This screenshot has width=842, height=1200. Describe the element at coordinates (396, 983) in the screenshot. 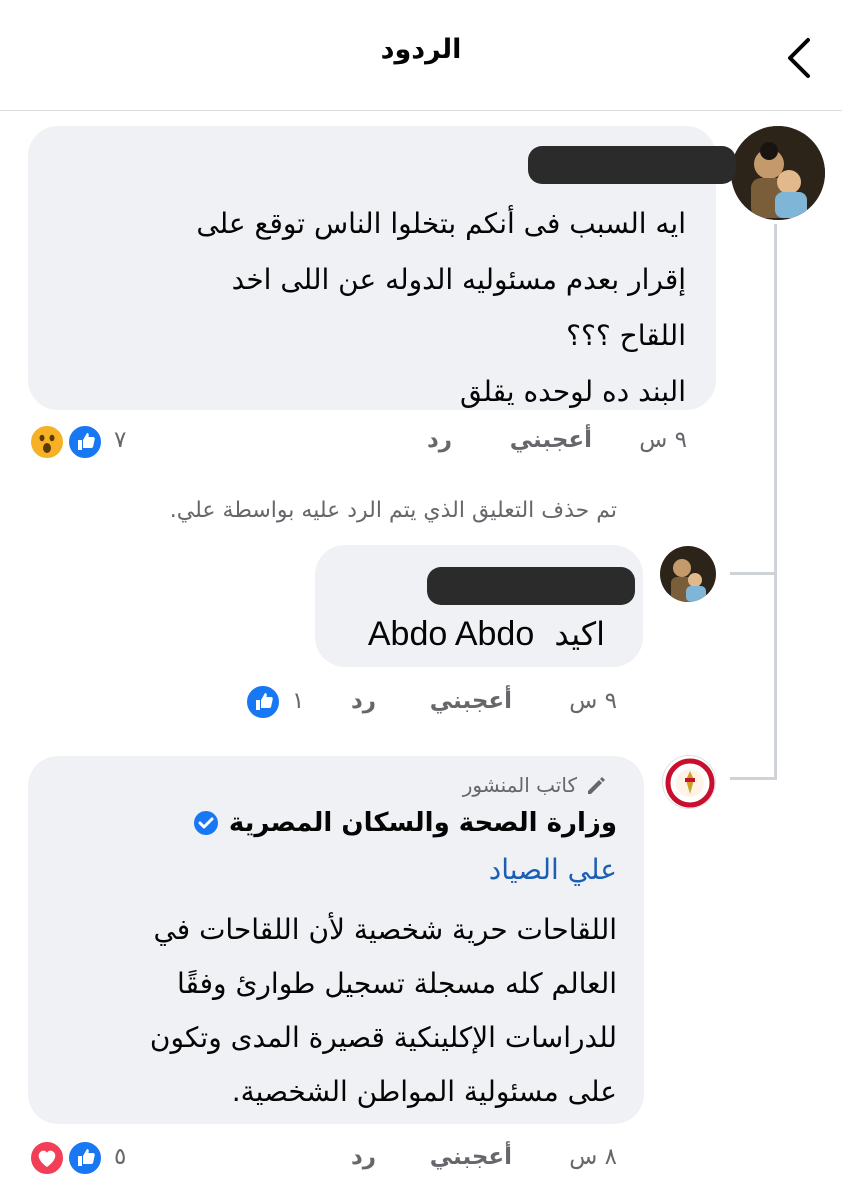

I see `comment-text-line: العالم كله مسجلة تسجيل طوارئ وفقًا` at that location.